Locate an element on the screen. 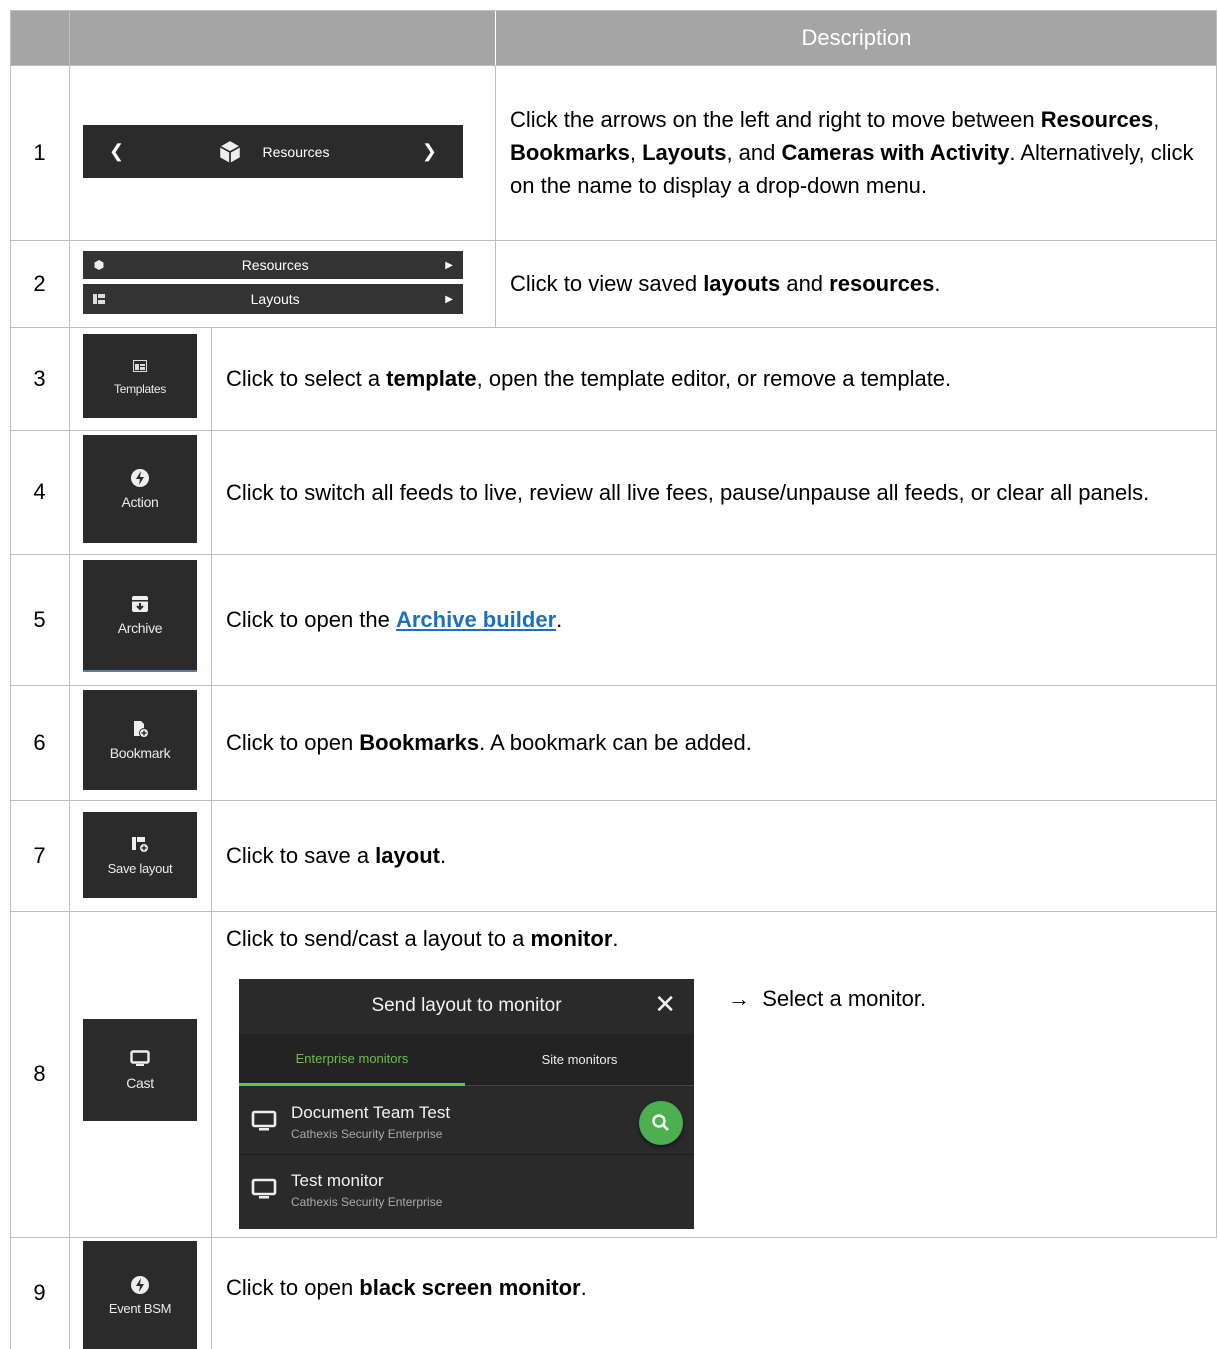 Image resolution: width=1218 pixels, height=1349 pixels. dialog-title: Send layout to monitor is located at coordinates (466, 1005).